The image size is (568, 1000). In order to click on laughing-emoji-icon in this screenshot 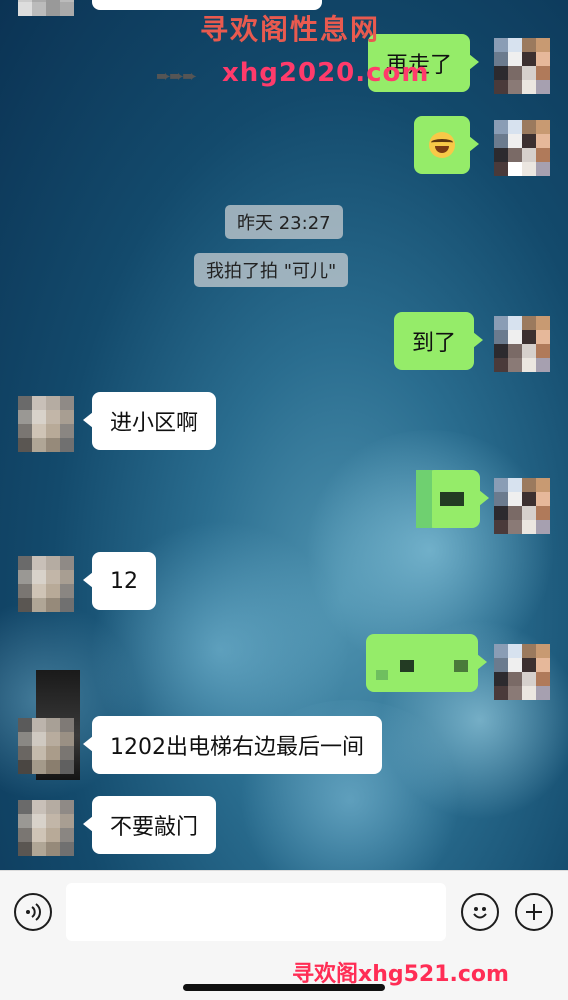, I will do `click(442, 145)`.